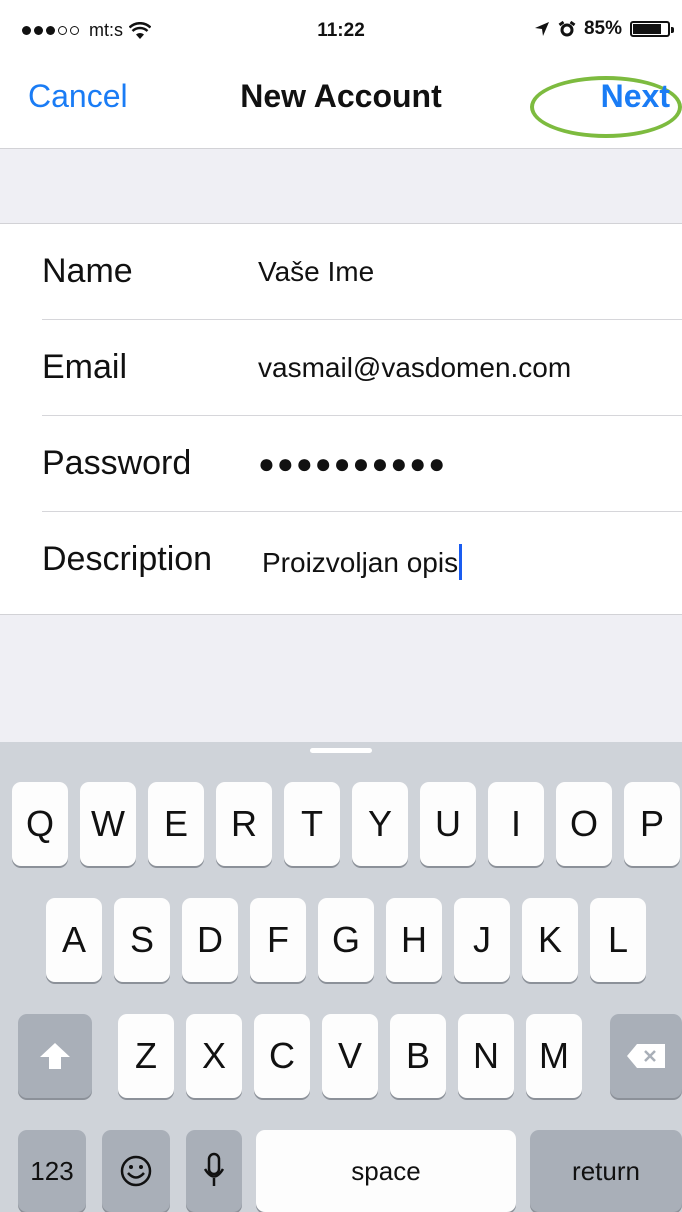 This screenshot has width=682, height=1212. What do you see at coordinates (567, 28) in the screenshot?
I see `alarm-clock-icon` at bounding box center [567, 28].